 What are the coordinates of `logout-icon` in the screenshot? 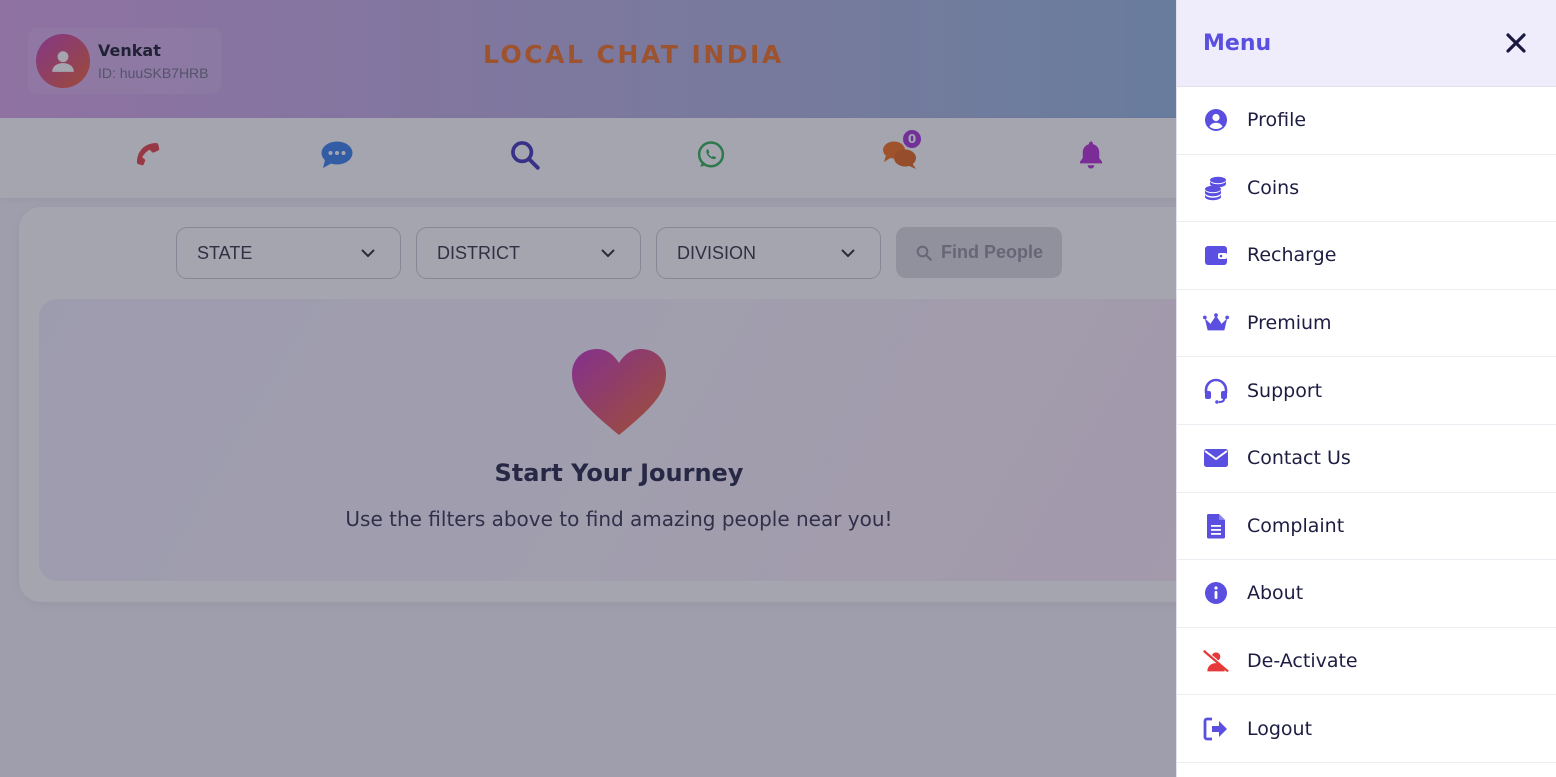 It's located at (1216, 729).